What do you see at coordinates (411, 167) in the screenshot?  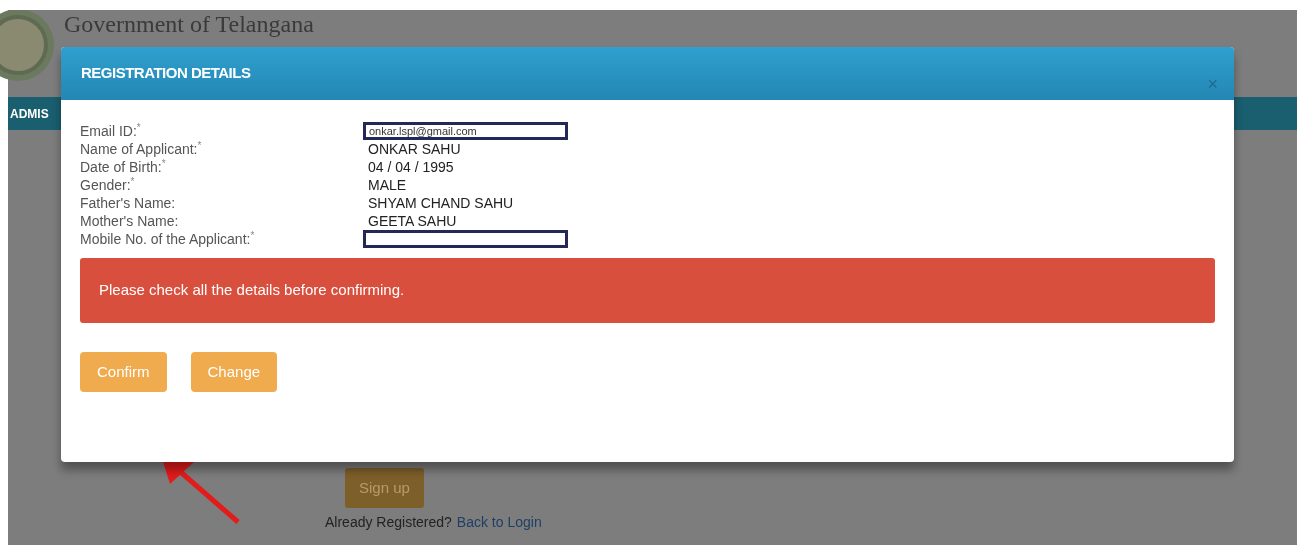 I see `field-value: 04 / 04 / 1995` at bounding box center [411, 167].